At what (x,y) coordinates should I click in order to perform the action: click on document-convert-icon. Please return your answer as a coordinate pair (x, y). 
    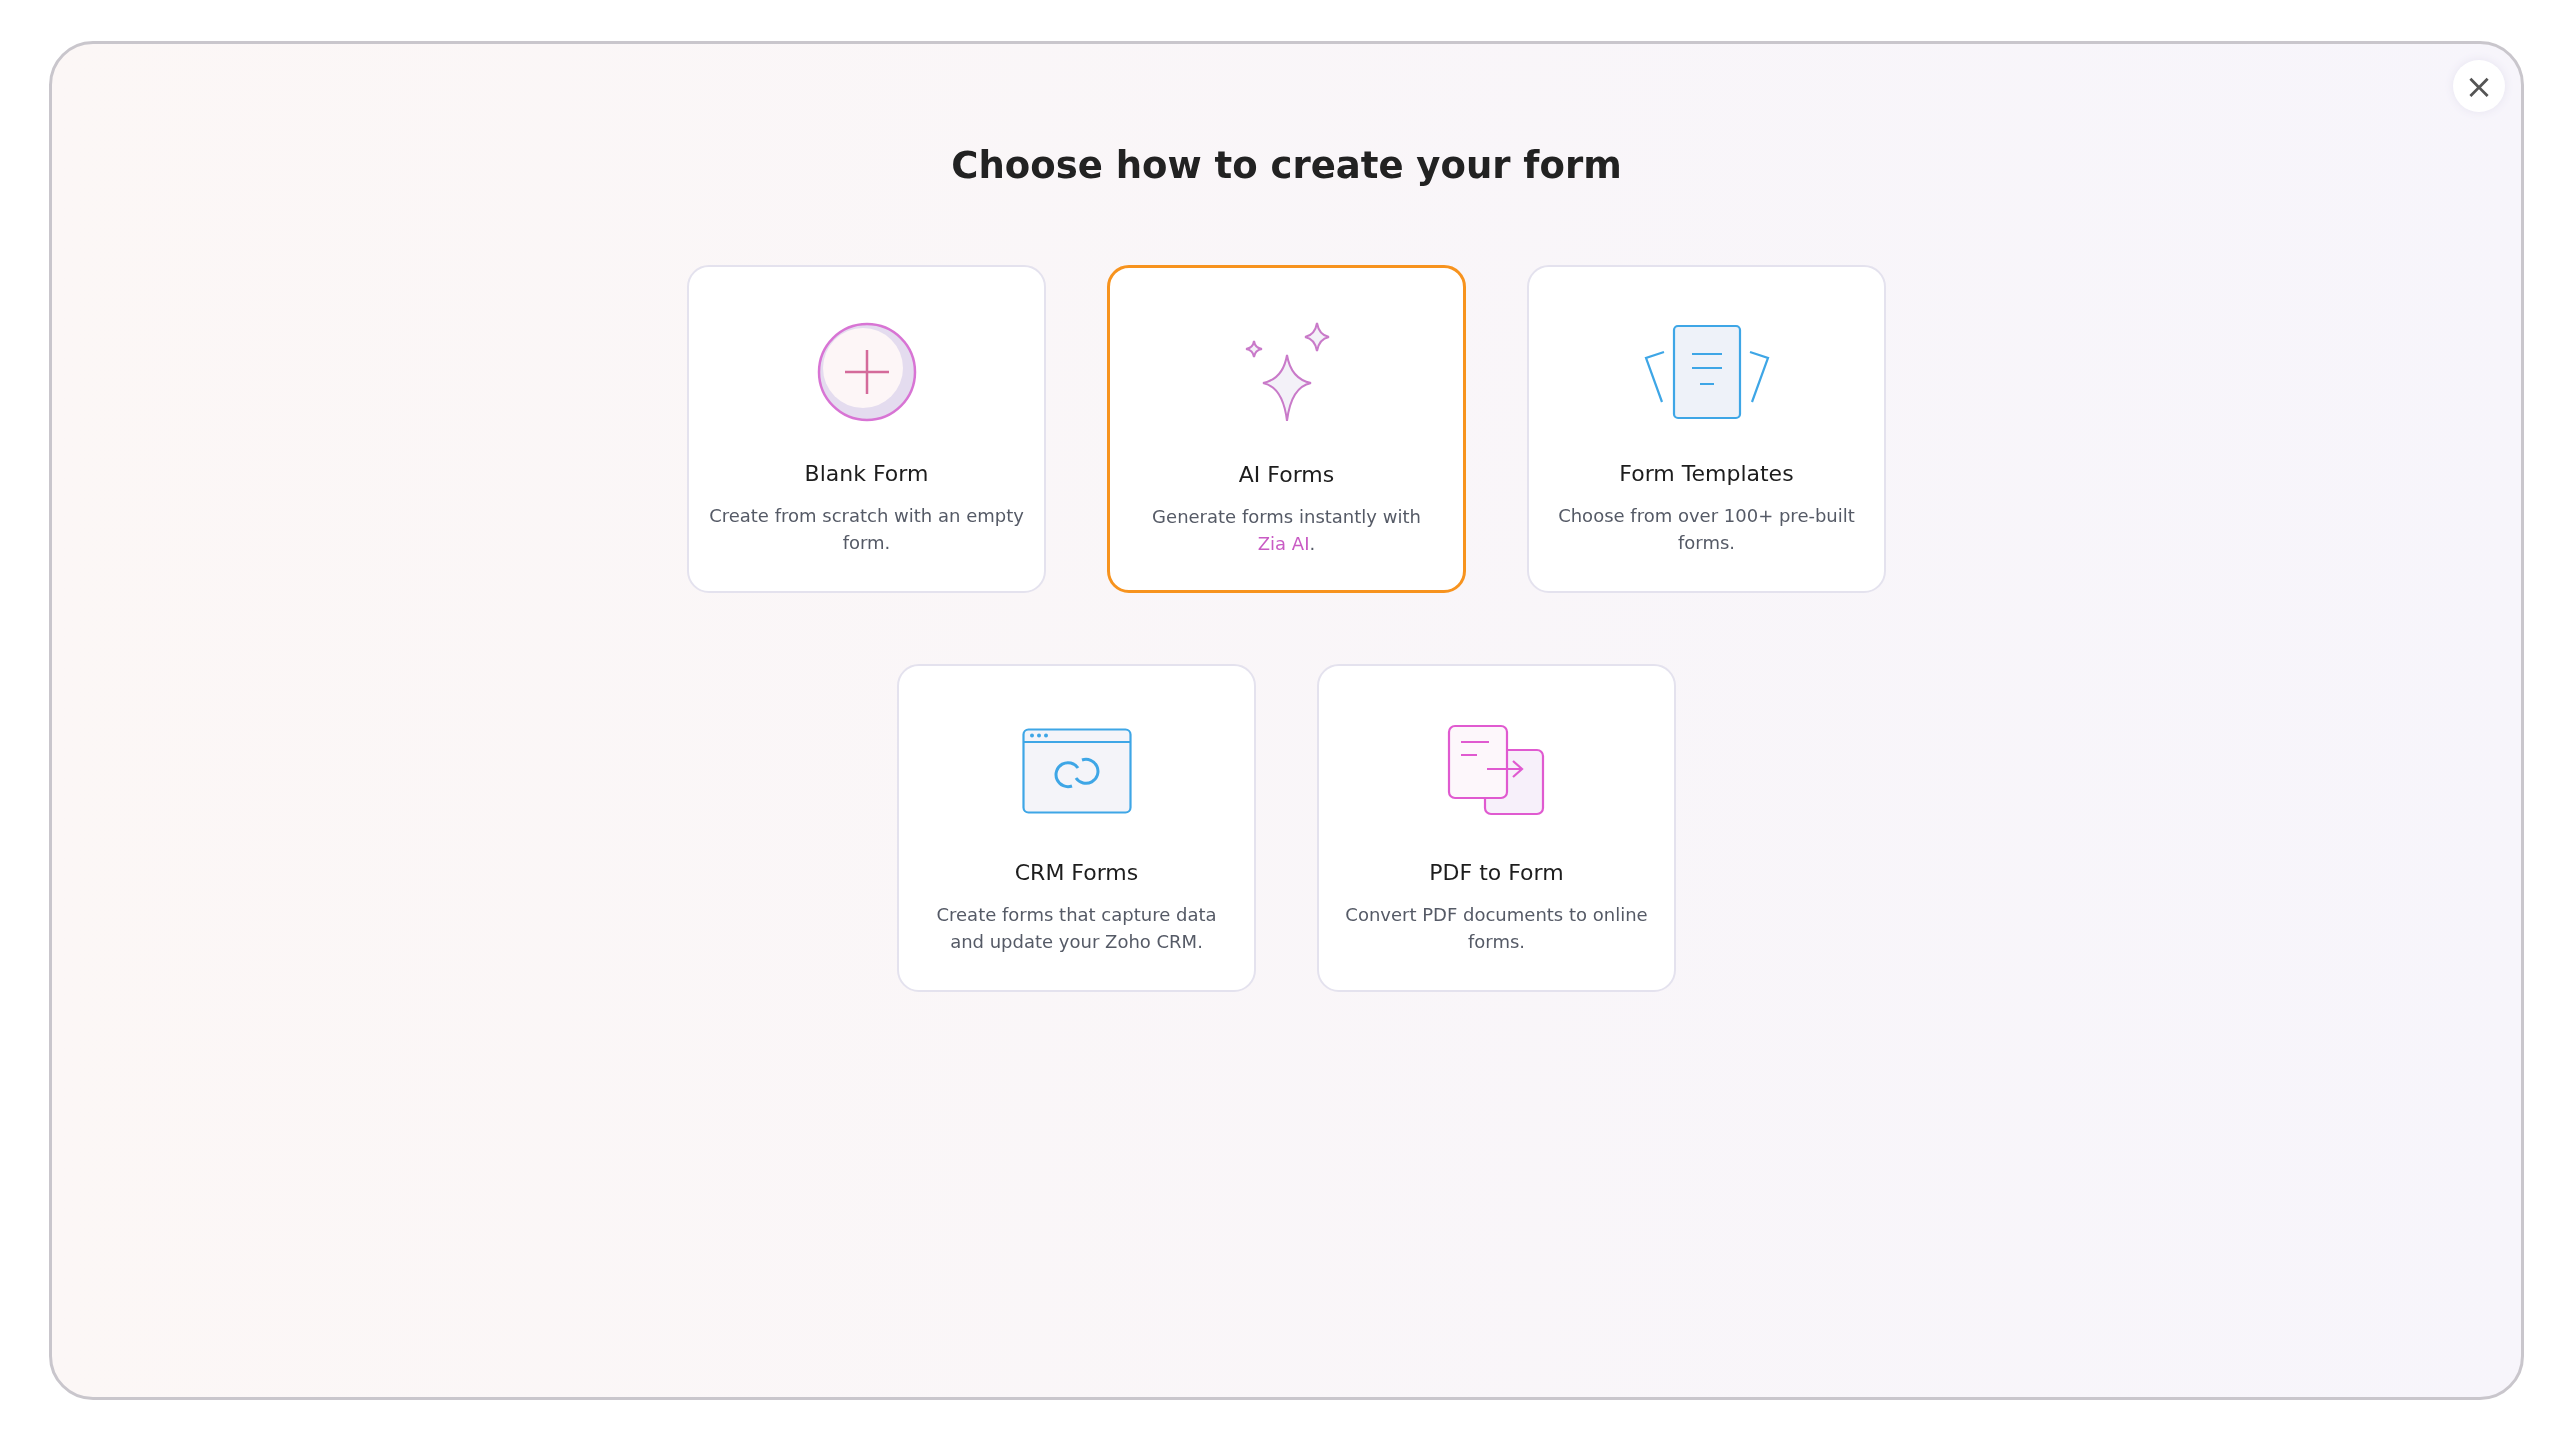
    Looking at the image, I should click on (1496, 771).